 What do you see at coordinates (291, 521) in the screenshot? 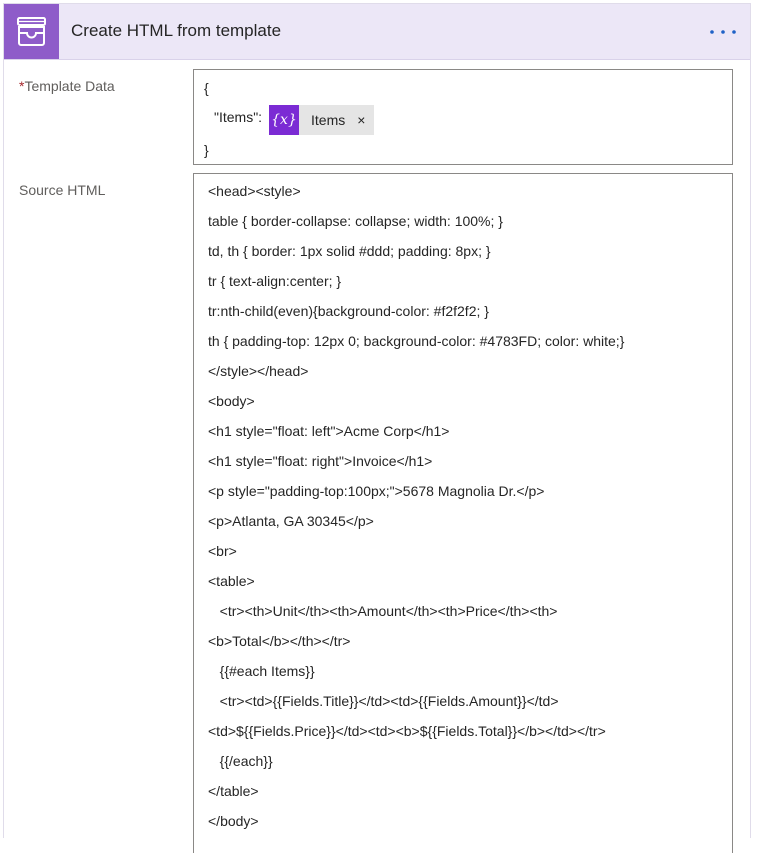
I see `code-line: <p>Atlanta, GA 30345</p>` at bounding box center [291, 521].